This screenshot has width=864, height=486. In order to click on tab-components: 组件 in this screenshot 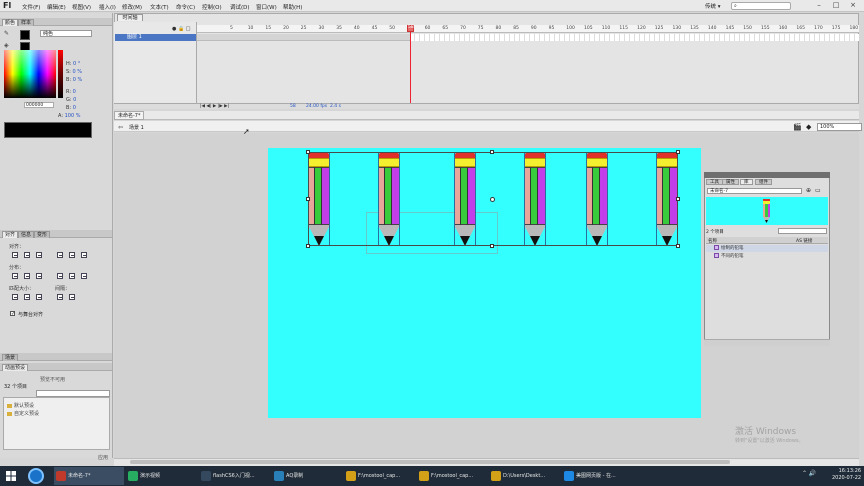, I will do `click(763, 182)`.